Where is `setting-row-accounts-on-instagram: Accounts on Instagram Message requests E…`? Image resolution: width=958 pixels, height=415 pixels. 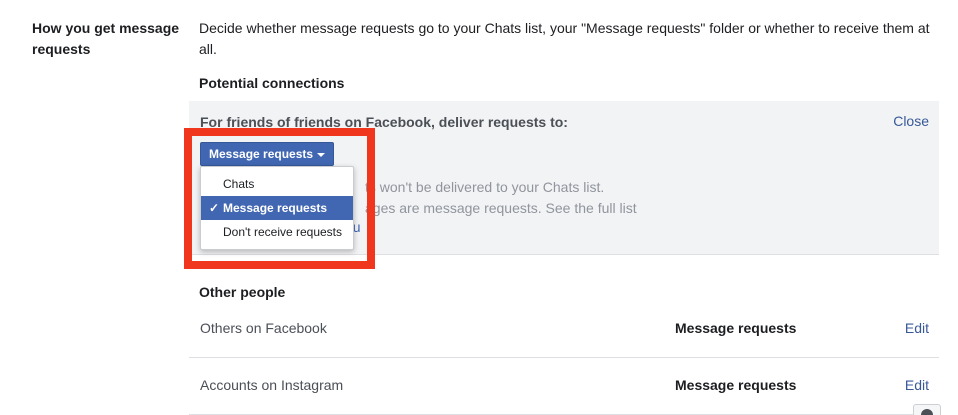 setting-row-accounts-on-instagram: Accounts on Instagram Message requests E… is located at coordinates (564, 386).